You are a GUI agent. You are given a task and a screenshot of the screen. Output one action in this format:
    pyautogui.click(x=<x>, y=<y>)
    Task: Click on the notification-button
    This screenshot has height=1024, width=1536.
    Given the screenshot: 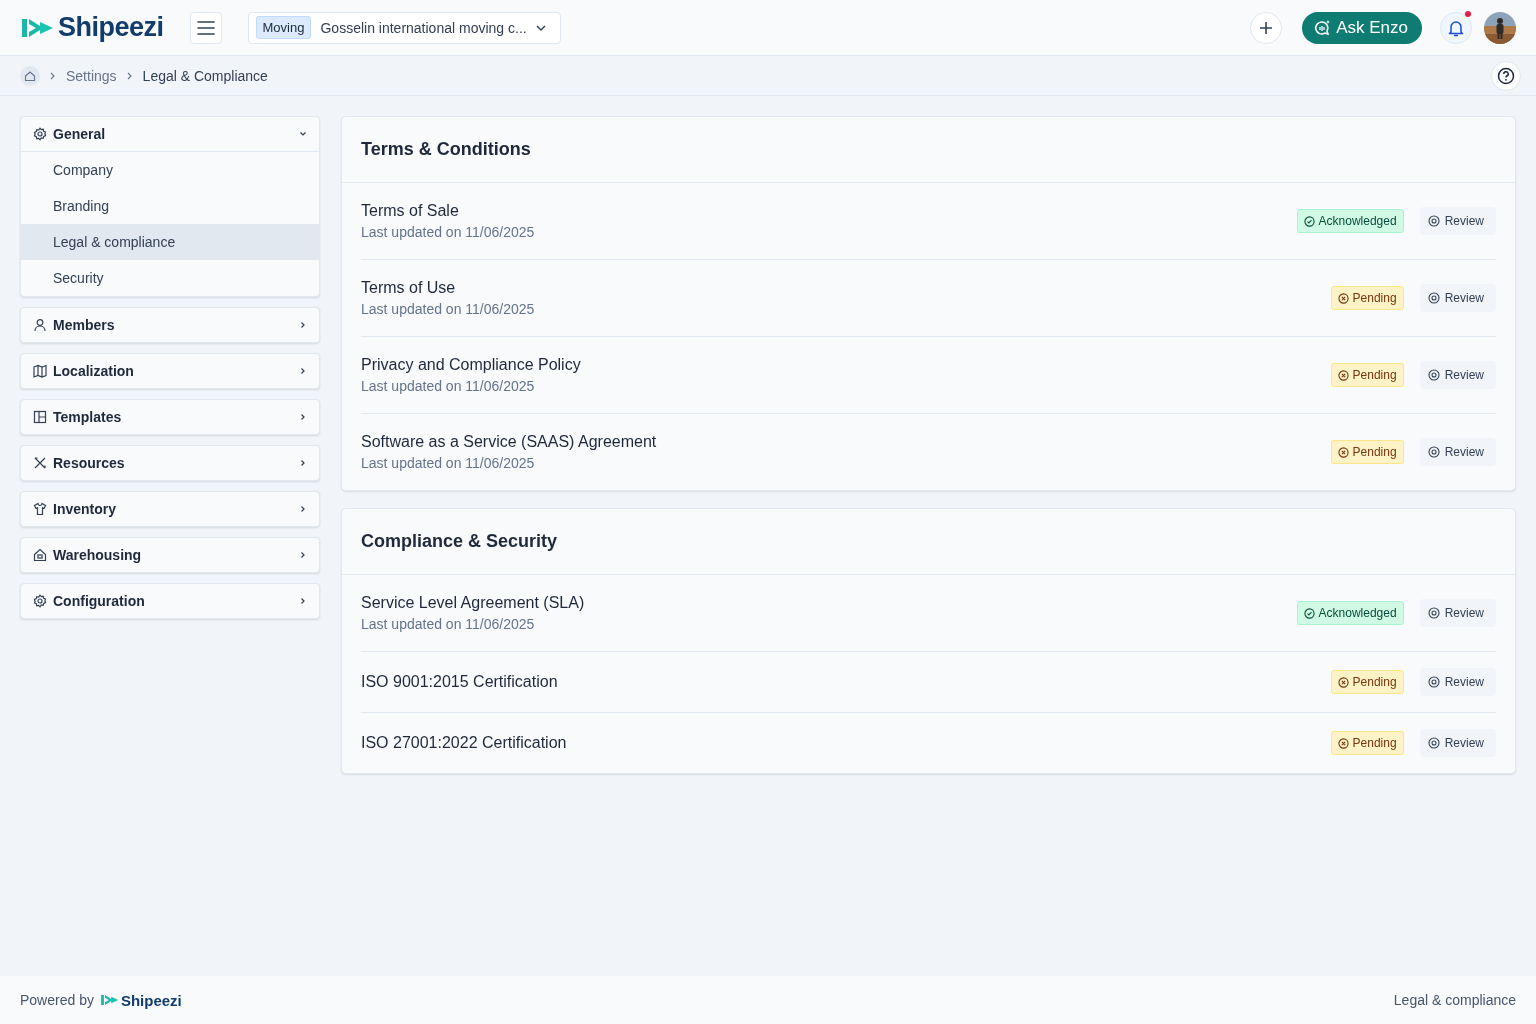 What is the action you would take?
    pyautogui.click(x=1456, y=27)
    